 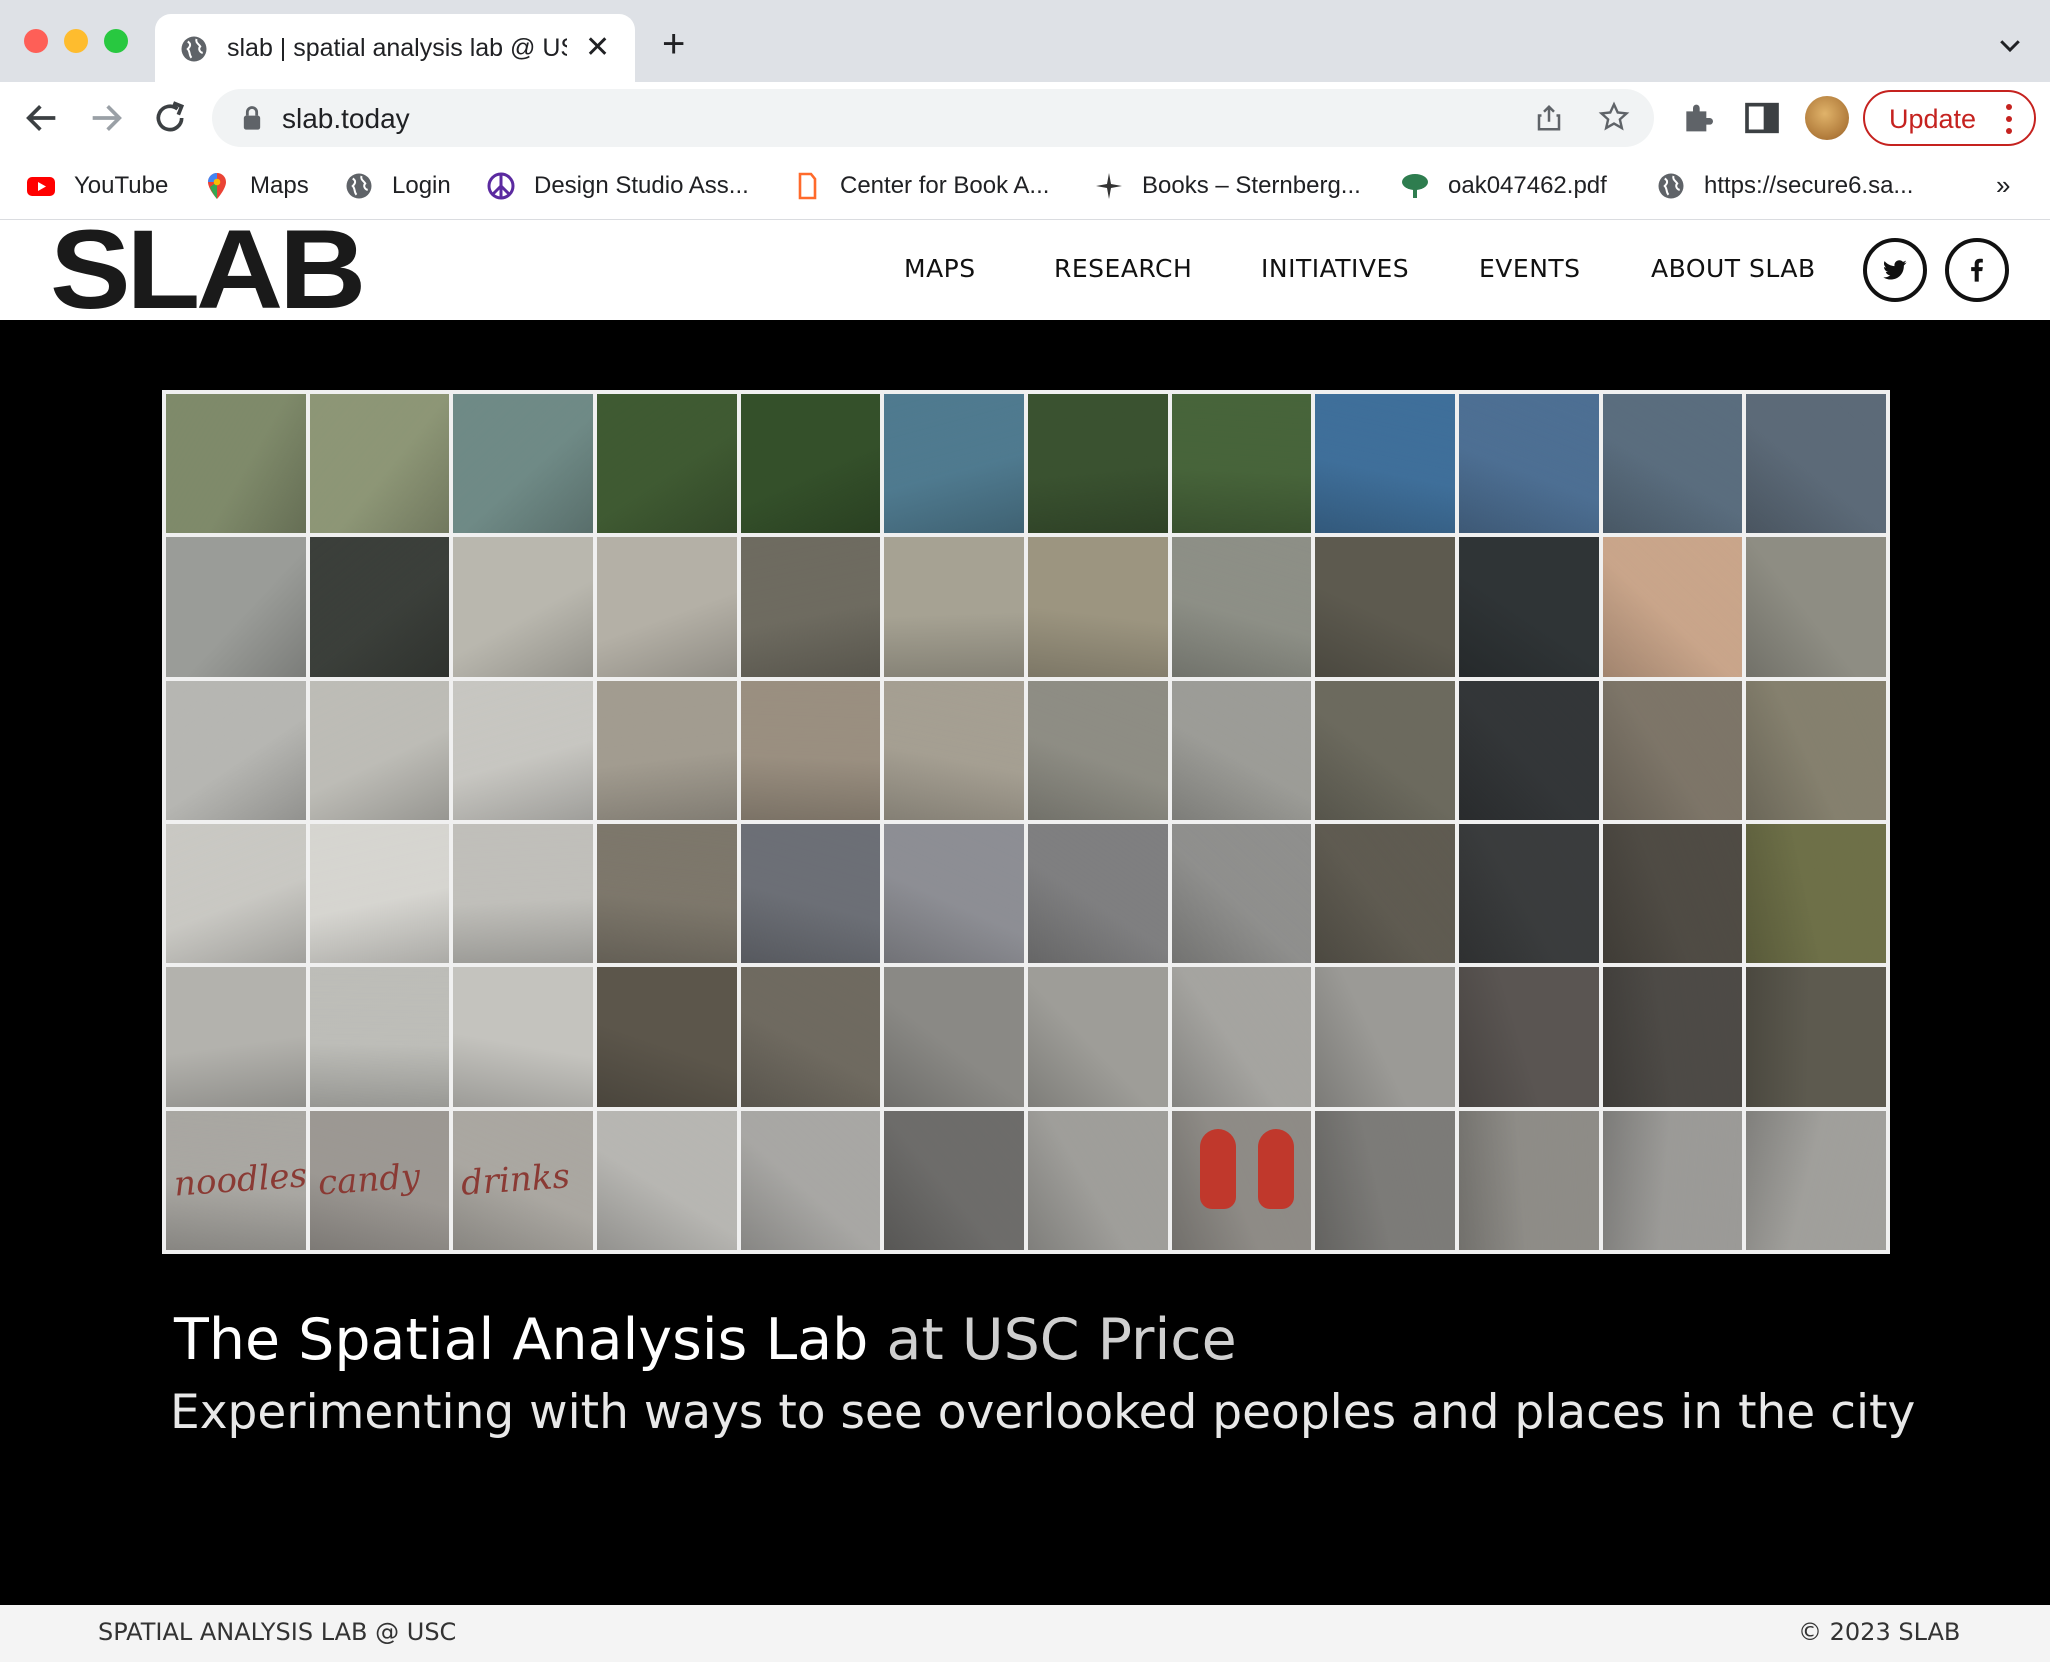 What do you see at coordinates (194, 49) in the screenshot?
I see `globe-icon` at bounding box center [194, 49].